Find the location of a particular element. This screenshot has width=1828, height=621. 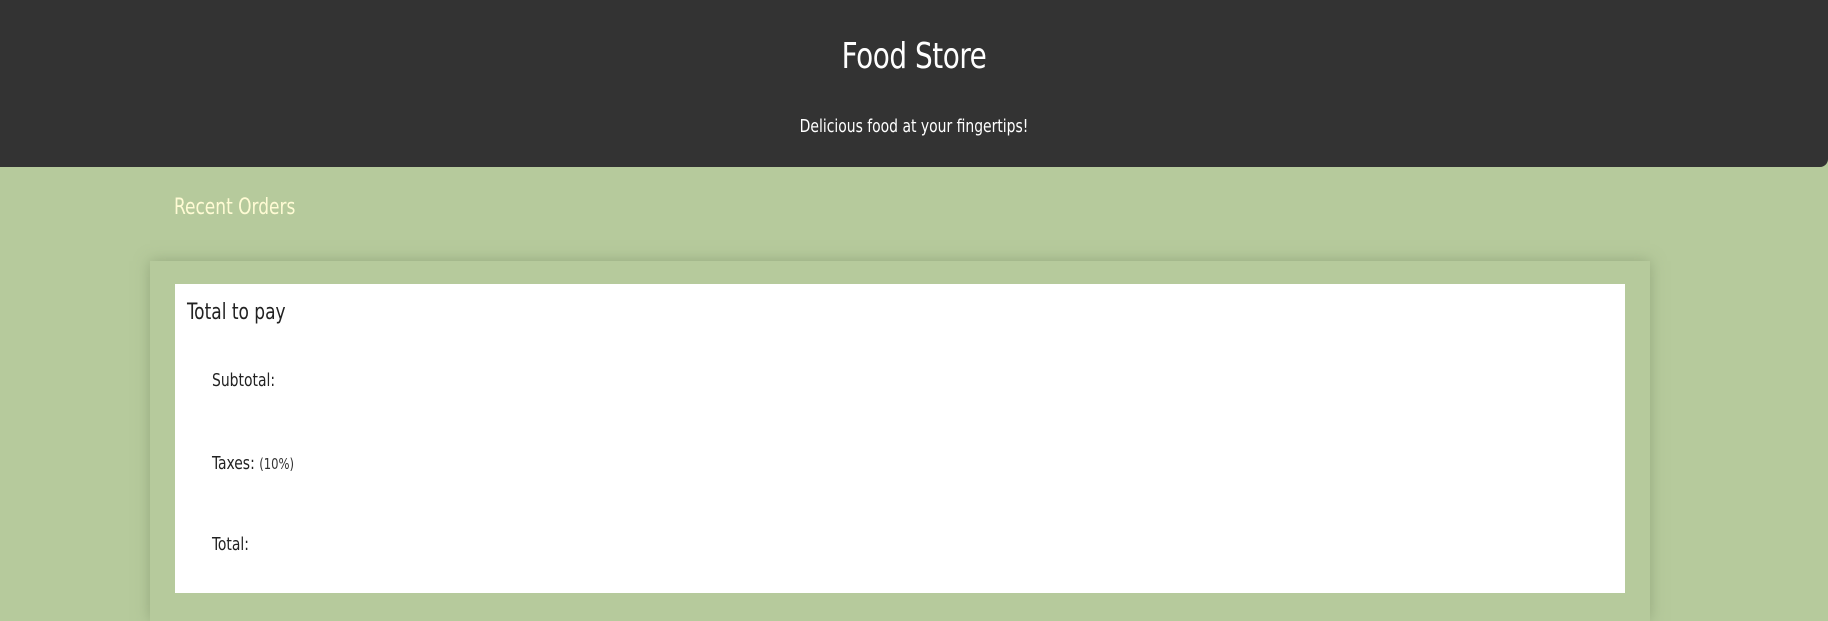

taxes-row: Taxes: (10%) is located at coordinates (253, 463).